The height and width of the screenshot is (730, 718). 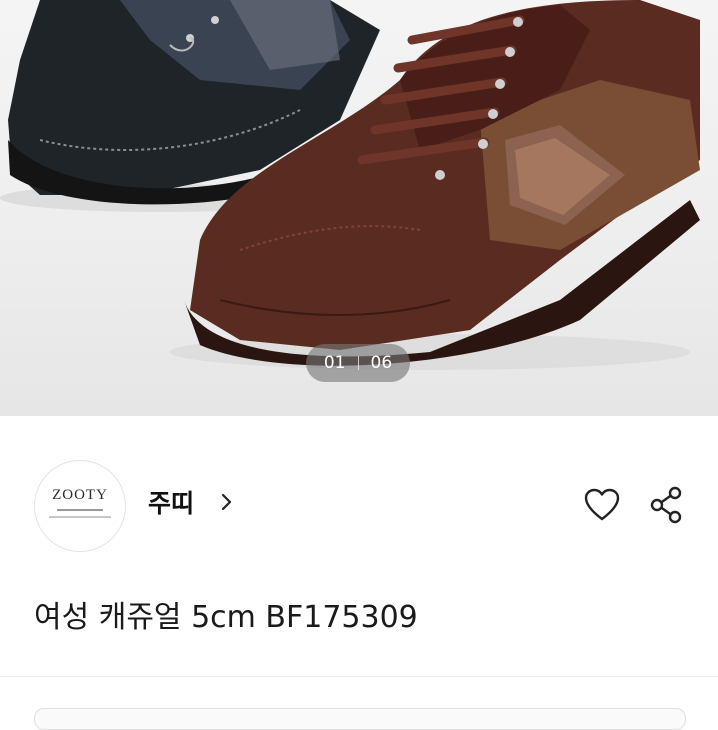 I want to click on store-logo: ZOOTY, so click(x=80, y=506).